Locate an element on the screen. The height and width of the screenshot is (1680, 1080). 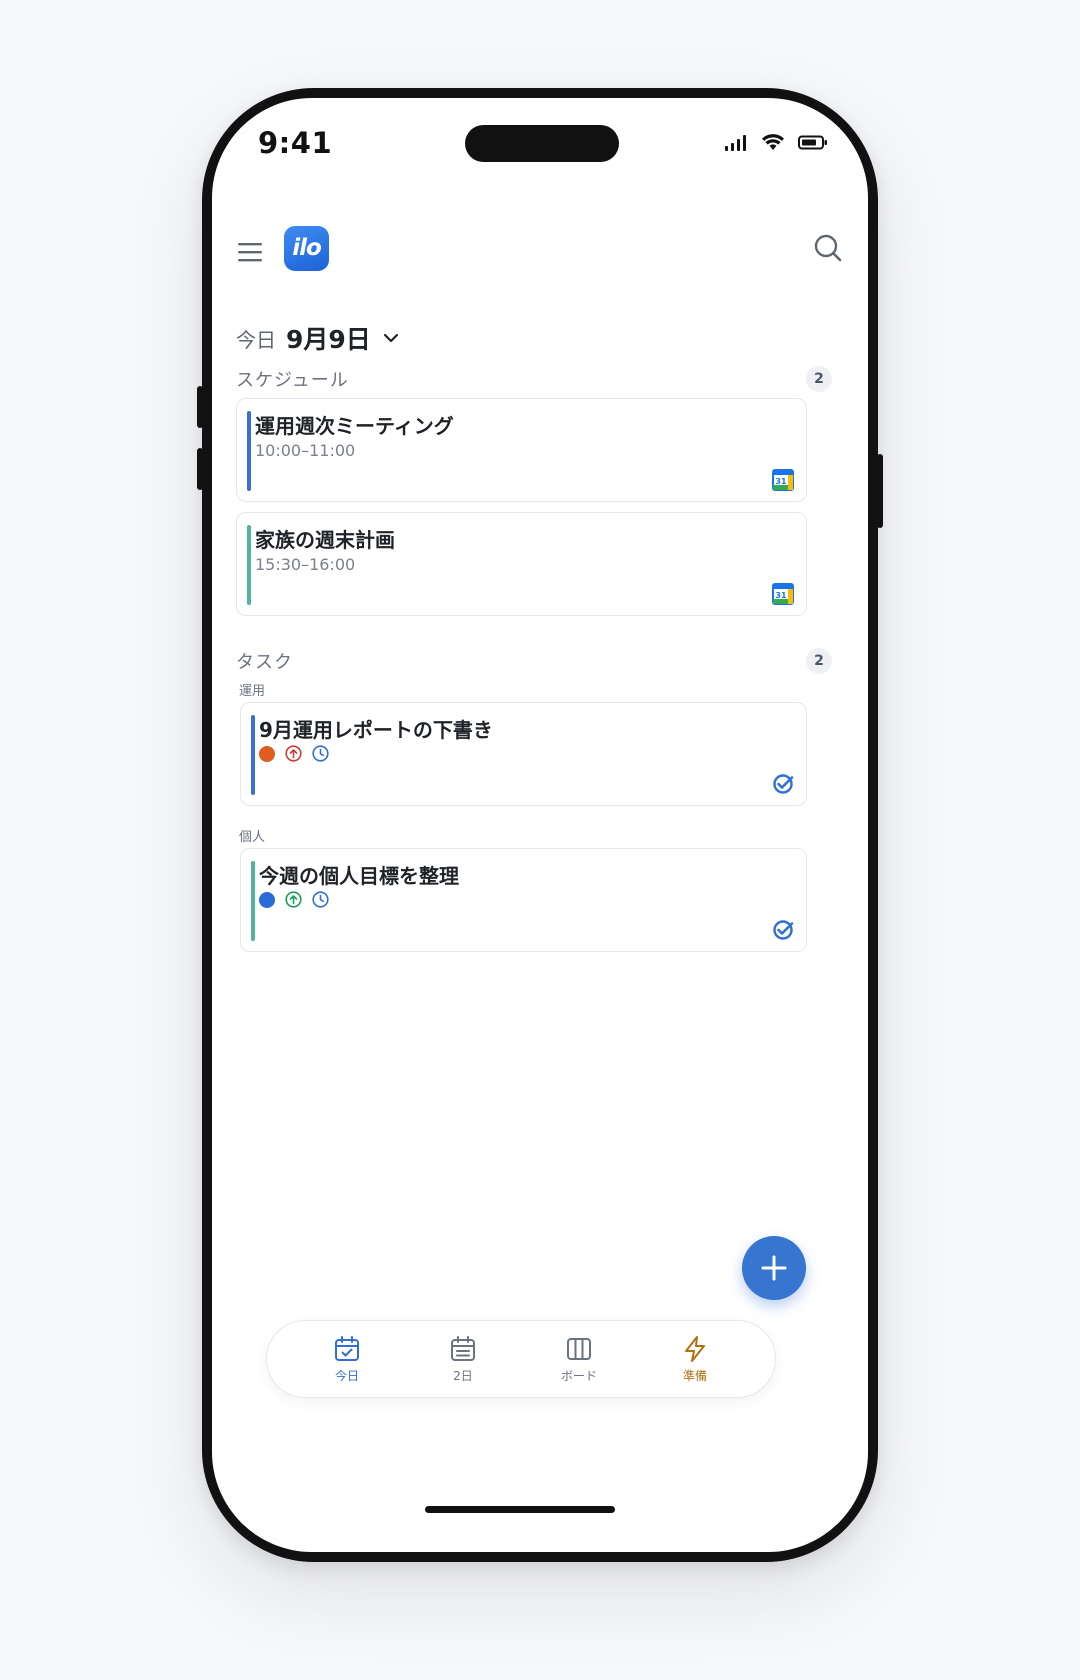
tab-two-days: 2日 is located at coordinates (463, 1359).